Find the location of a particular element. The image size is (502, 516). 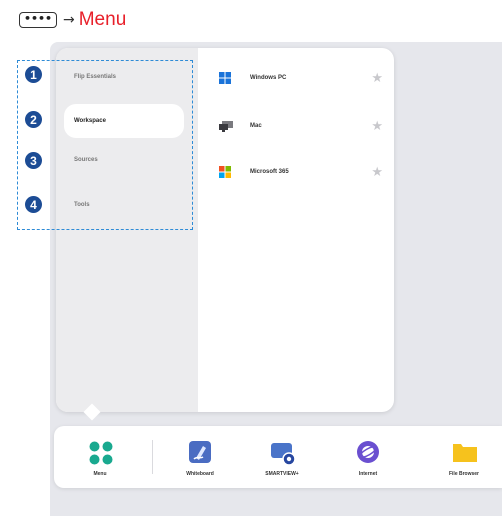

dock-item-smartview: SMARTVIEW+ is located at coordinates (282, 457).